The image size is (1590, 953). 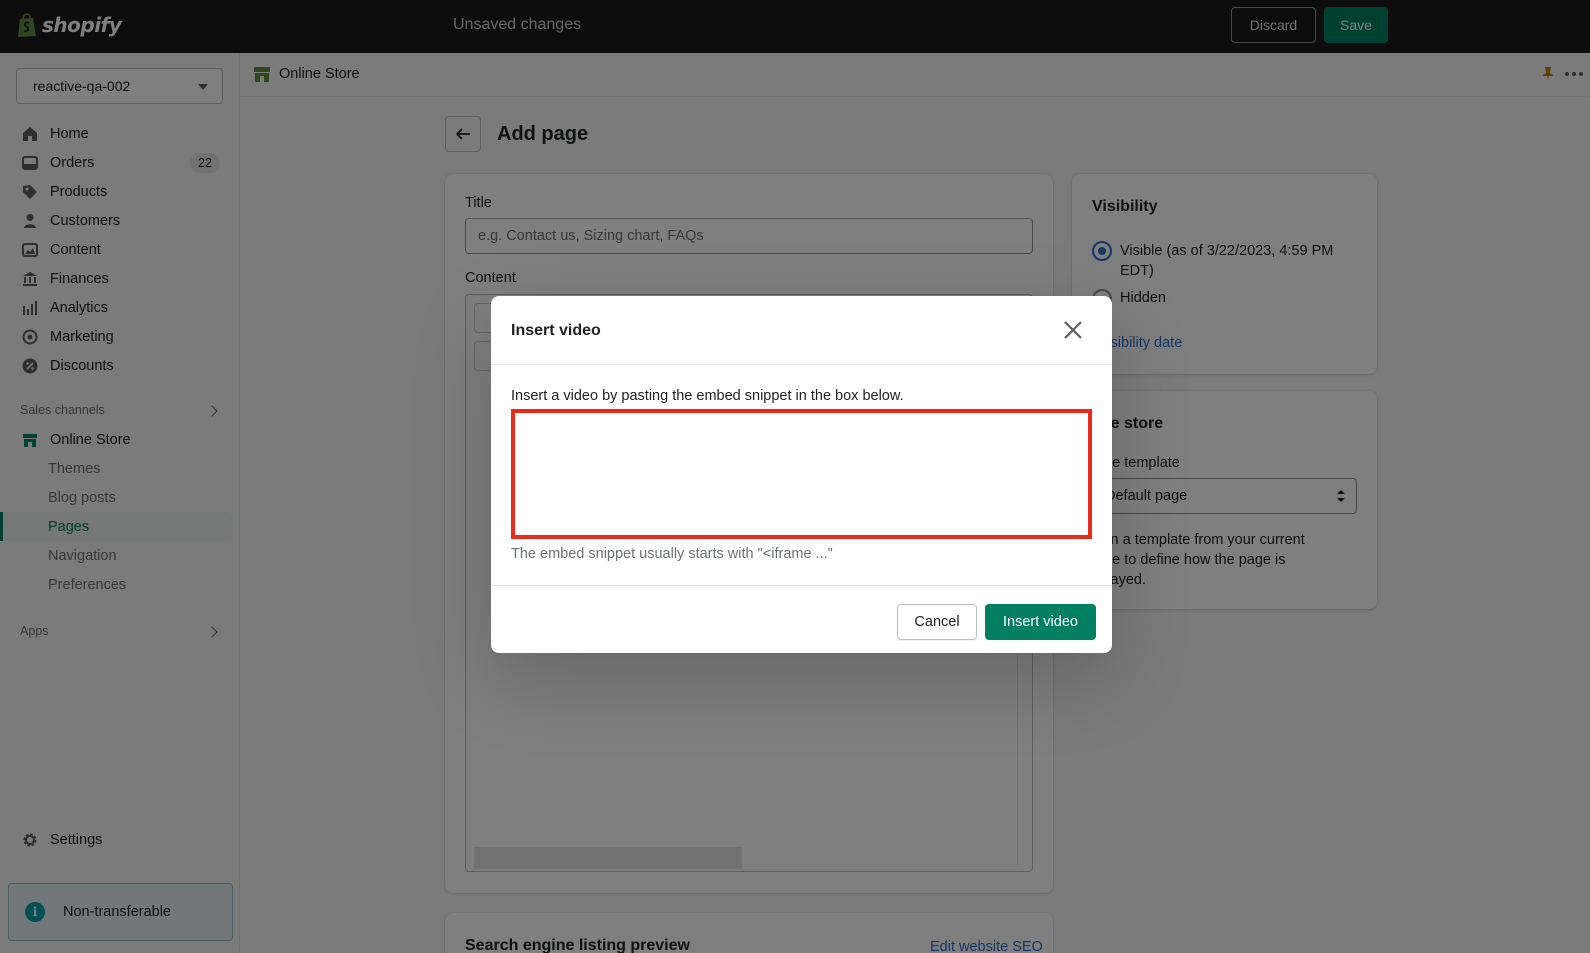 I want to click on embed-snippet-textarea, so click(x=801, y=474).